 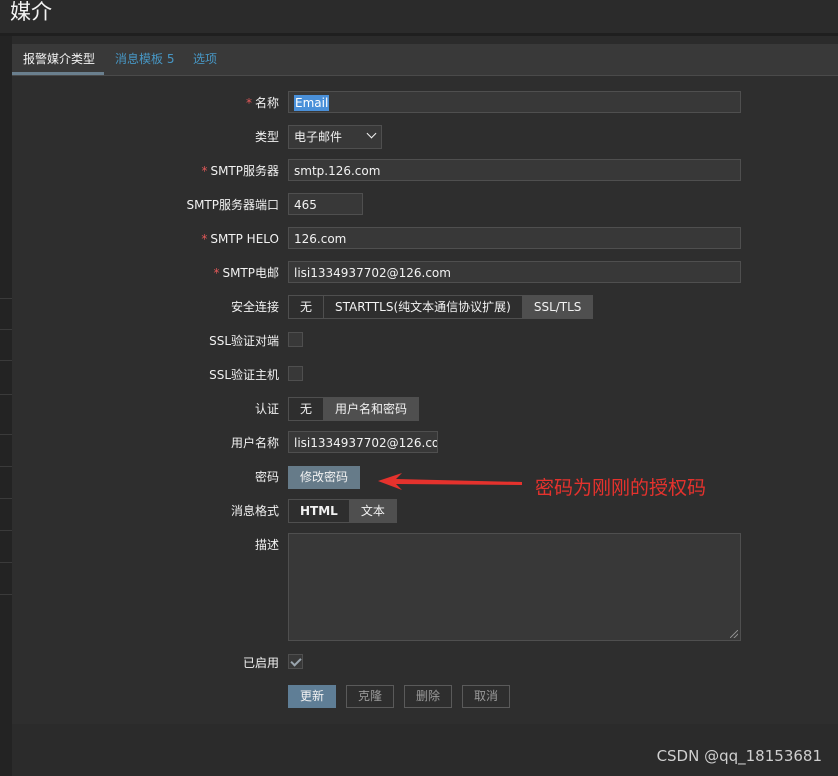 I want to click on ssl-verify-host-label: SSL验证主机, so click(x=244, y=375).